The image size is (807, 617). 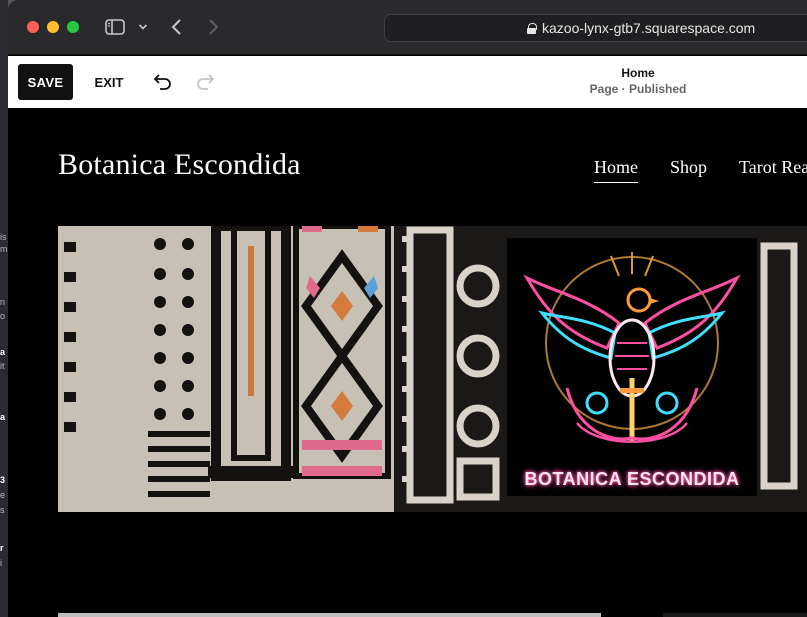 What do you see at coordinates (45, 82) in the screenshot?
I see `save-button: SAVE` at bounding box center [45, 82].